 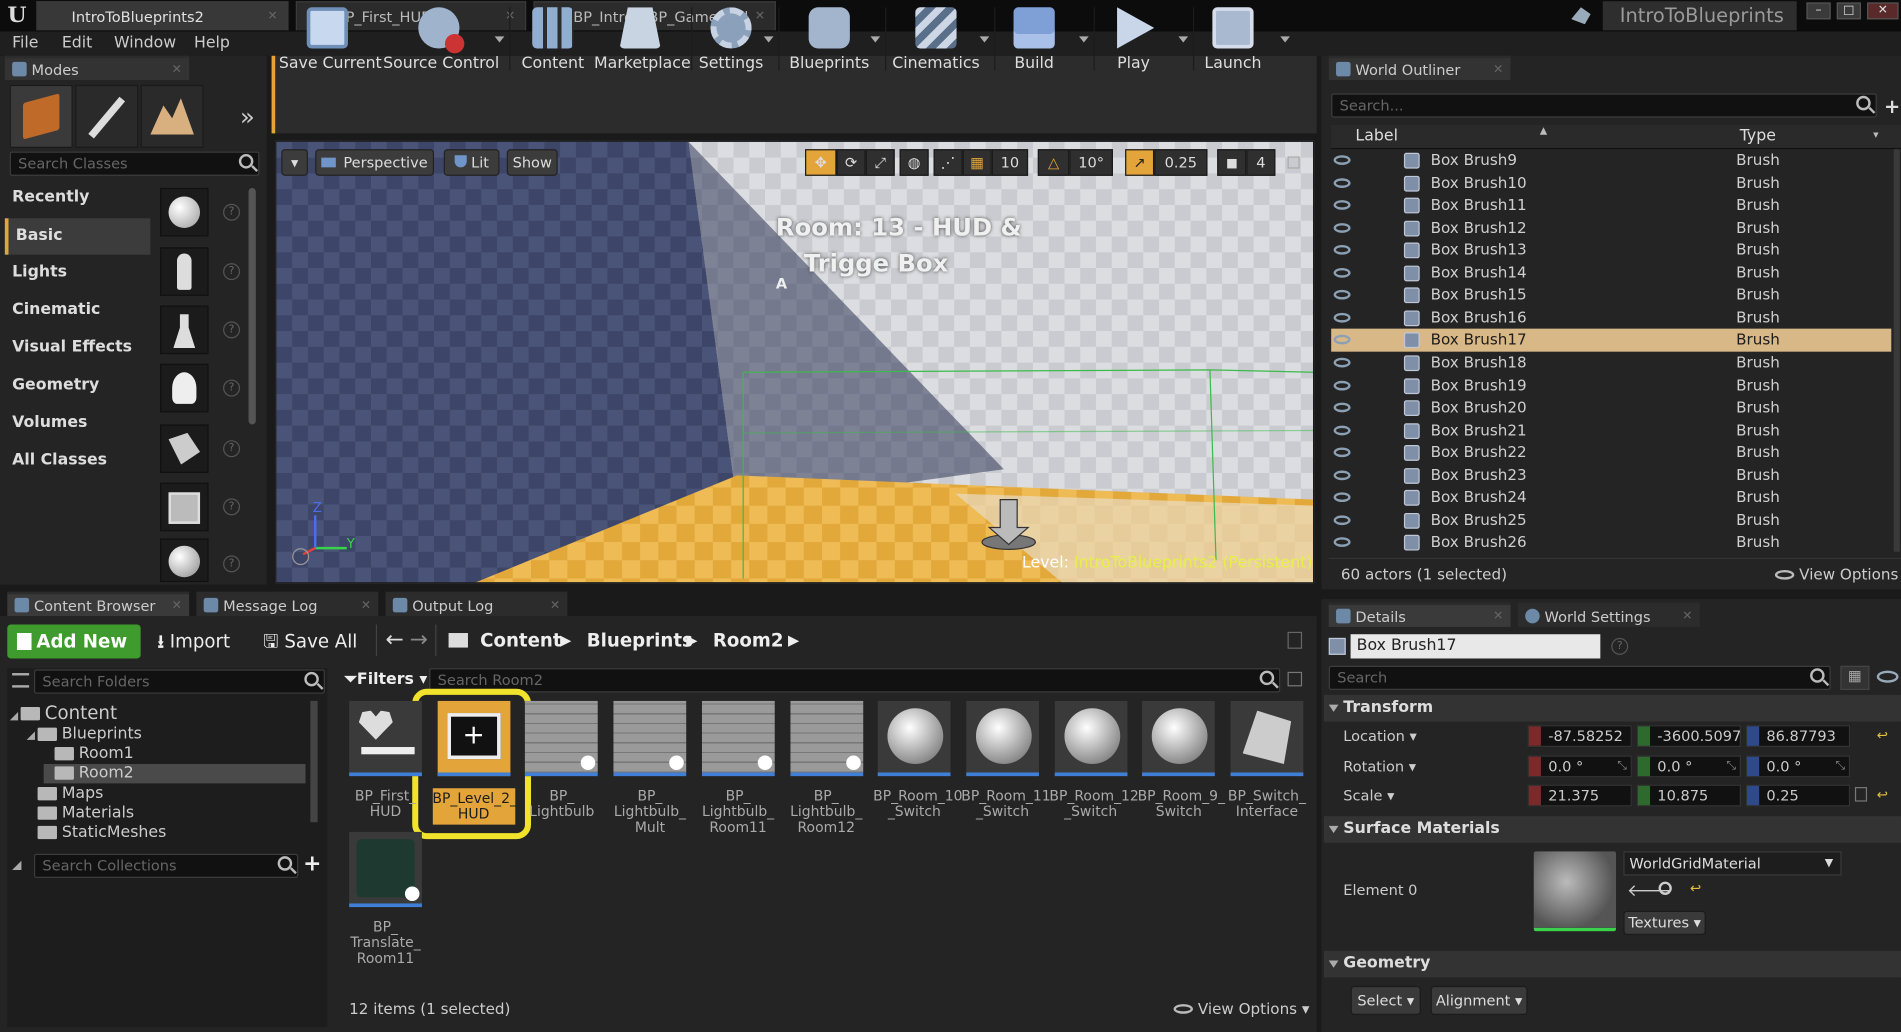 What do you see at coordinates (1664, 922) in the screenshot?
I see `textures-button: Textures ▾` at bounding box center [1664, 922].